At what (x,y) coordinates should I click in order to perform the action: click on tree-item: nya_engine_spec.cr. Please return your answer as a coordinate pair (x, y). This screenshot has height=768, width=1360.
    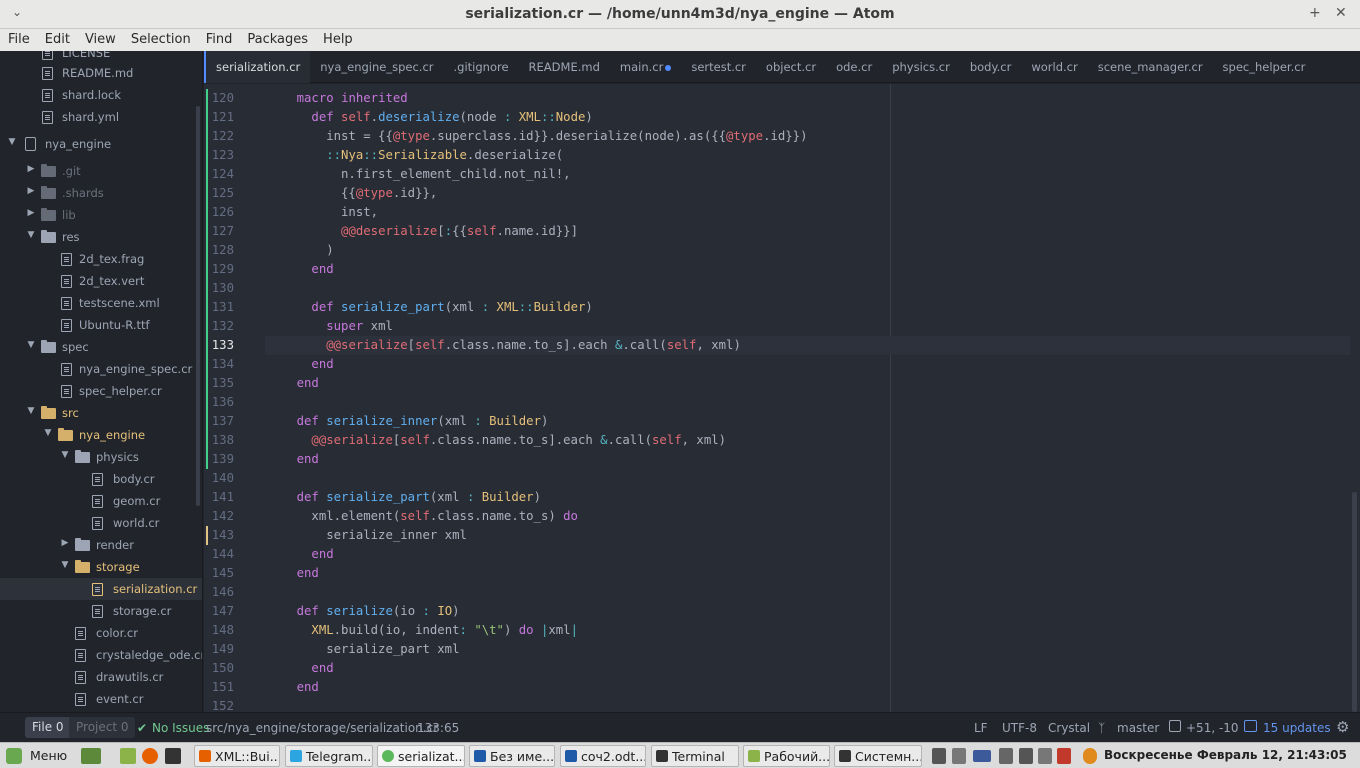
    Looking at the image, I should click on (101, 369).